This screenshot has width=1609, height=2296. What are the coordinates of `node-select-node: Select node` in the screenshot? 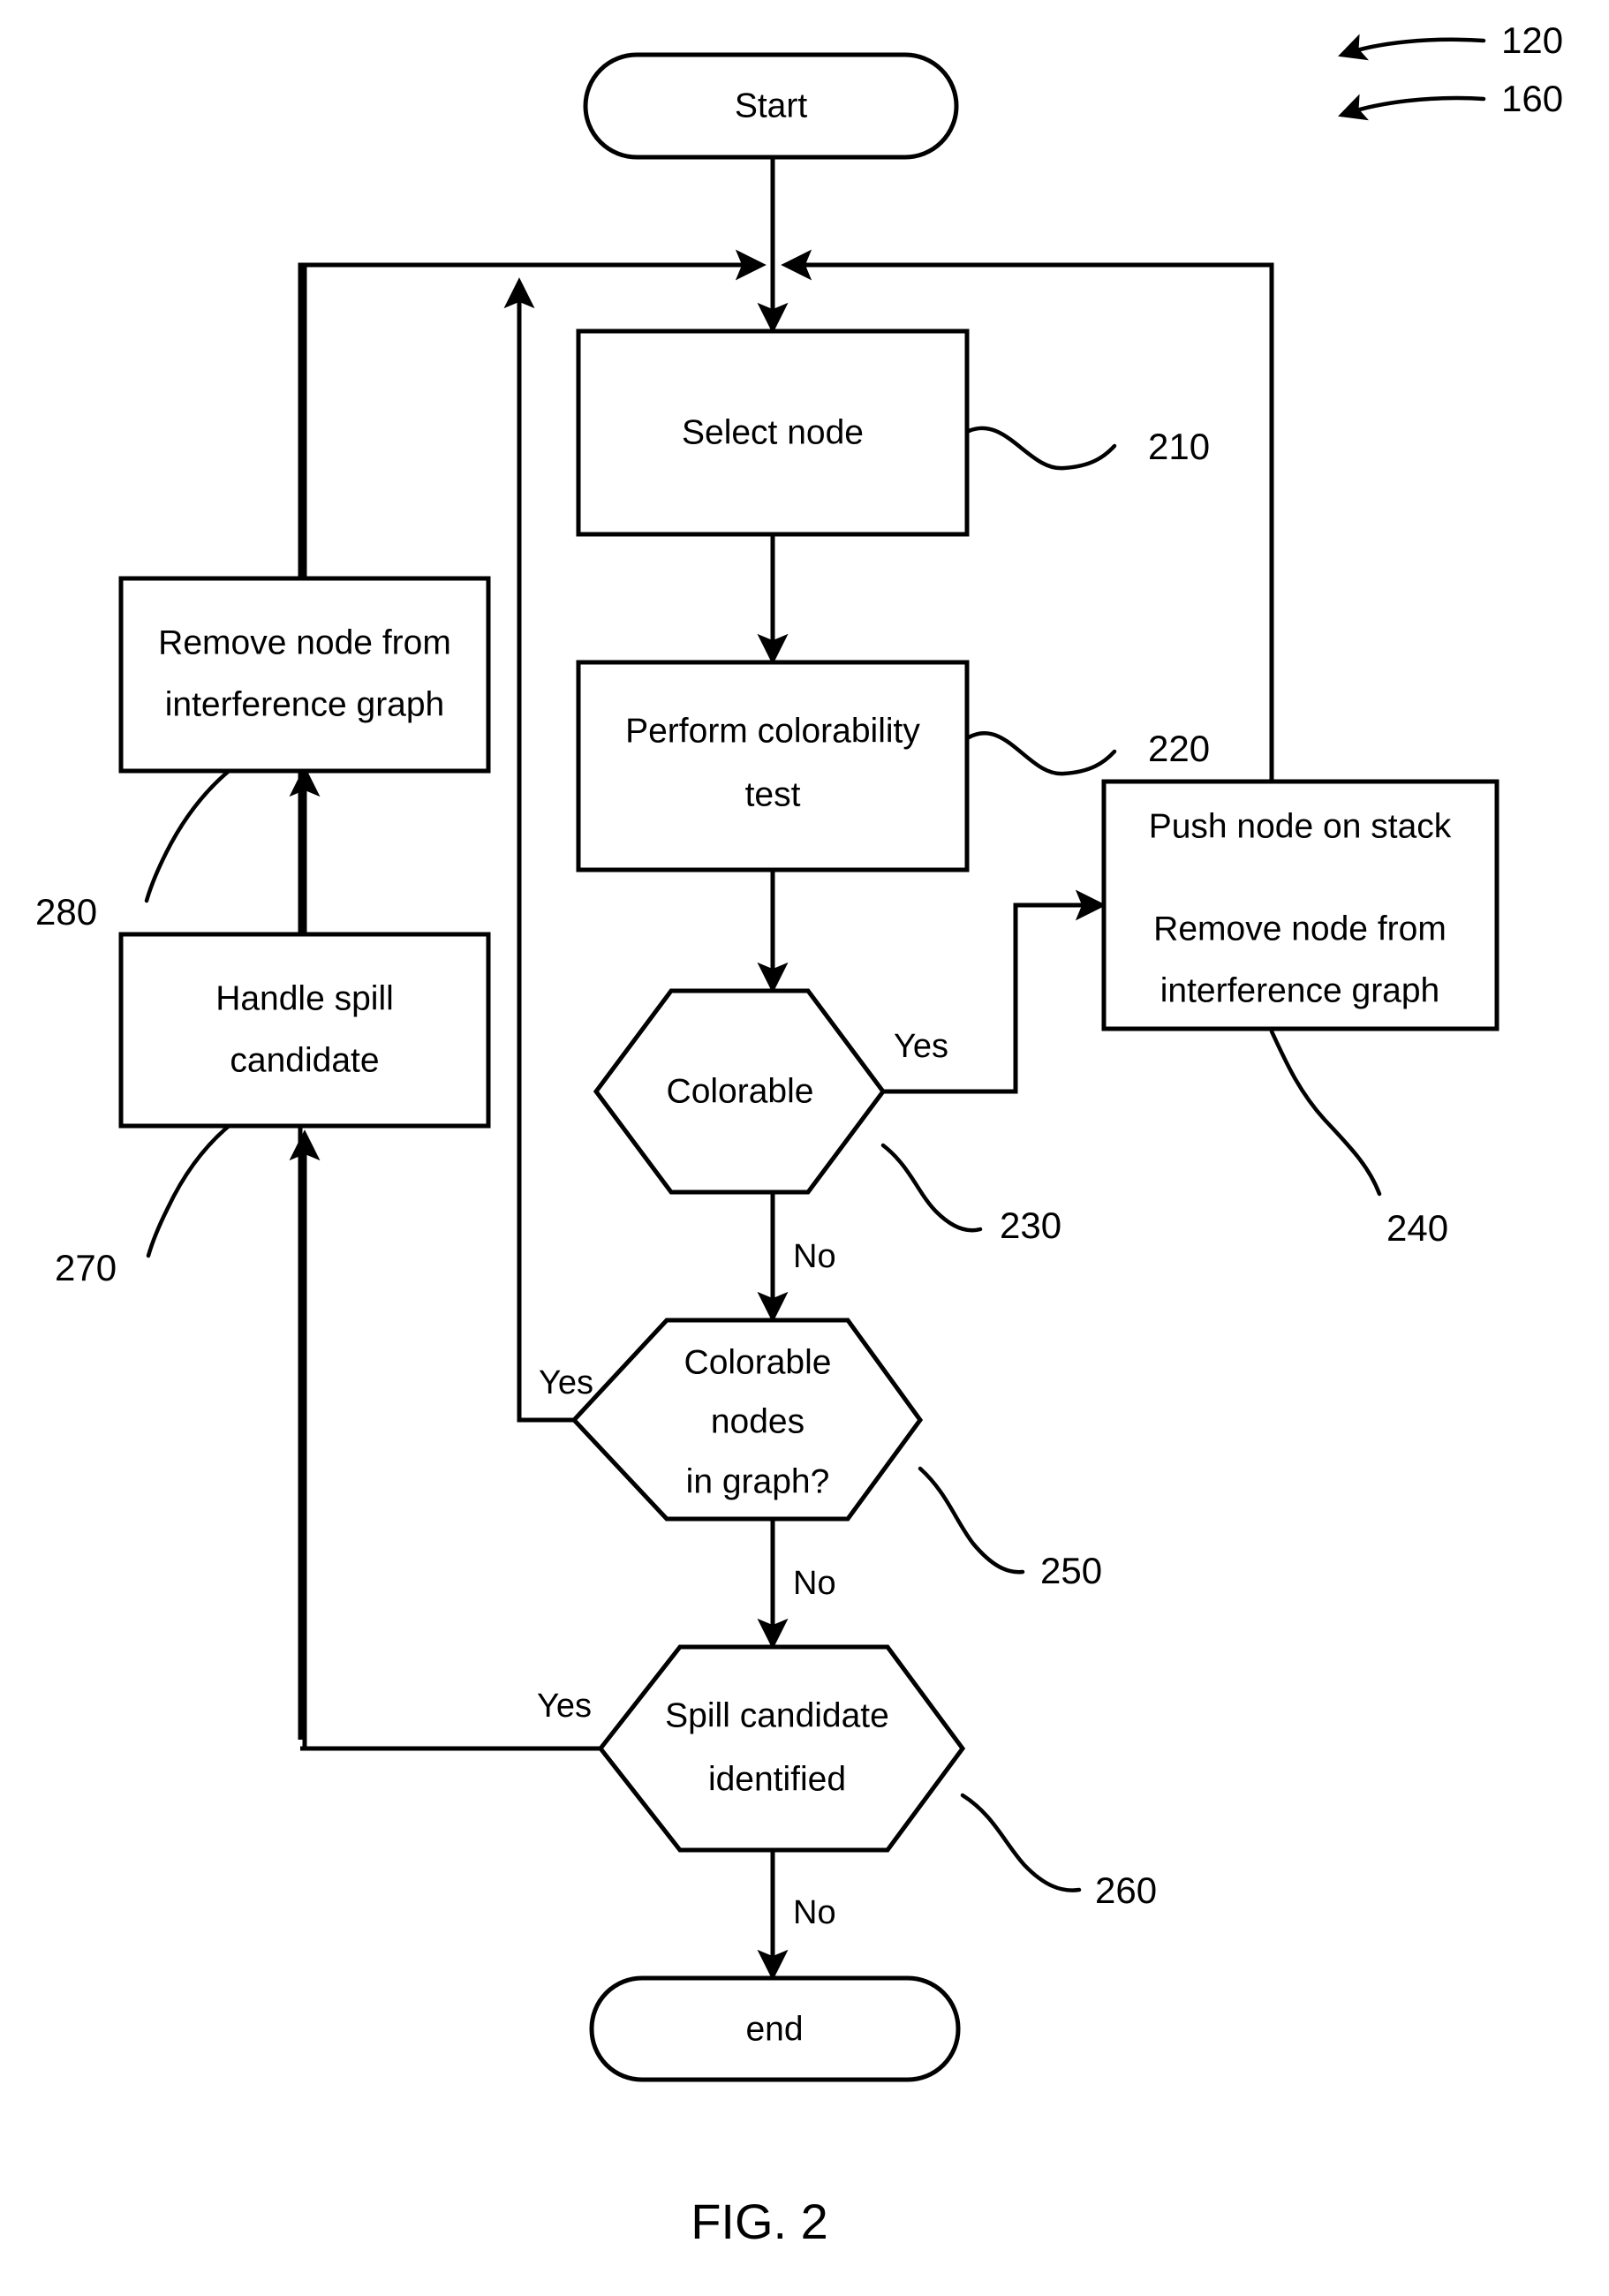 It's located at (773, 433).